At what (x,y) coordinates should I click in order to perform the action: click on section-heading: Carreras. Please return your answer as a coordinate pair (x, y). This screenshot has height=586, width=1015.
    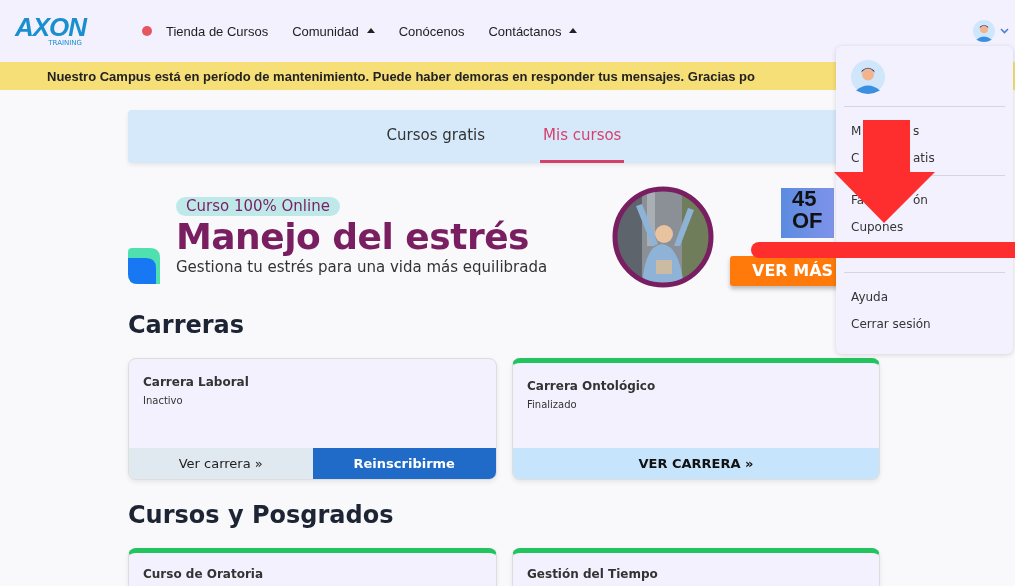
    Looking at the image, I should click on (186, 325).